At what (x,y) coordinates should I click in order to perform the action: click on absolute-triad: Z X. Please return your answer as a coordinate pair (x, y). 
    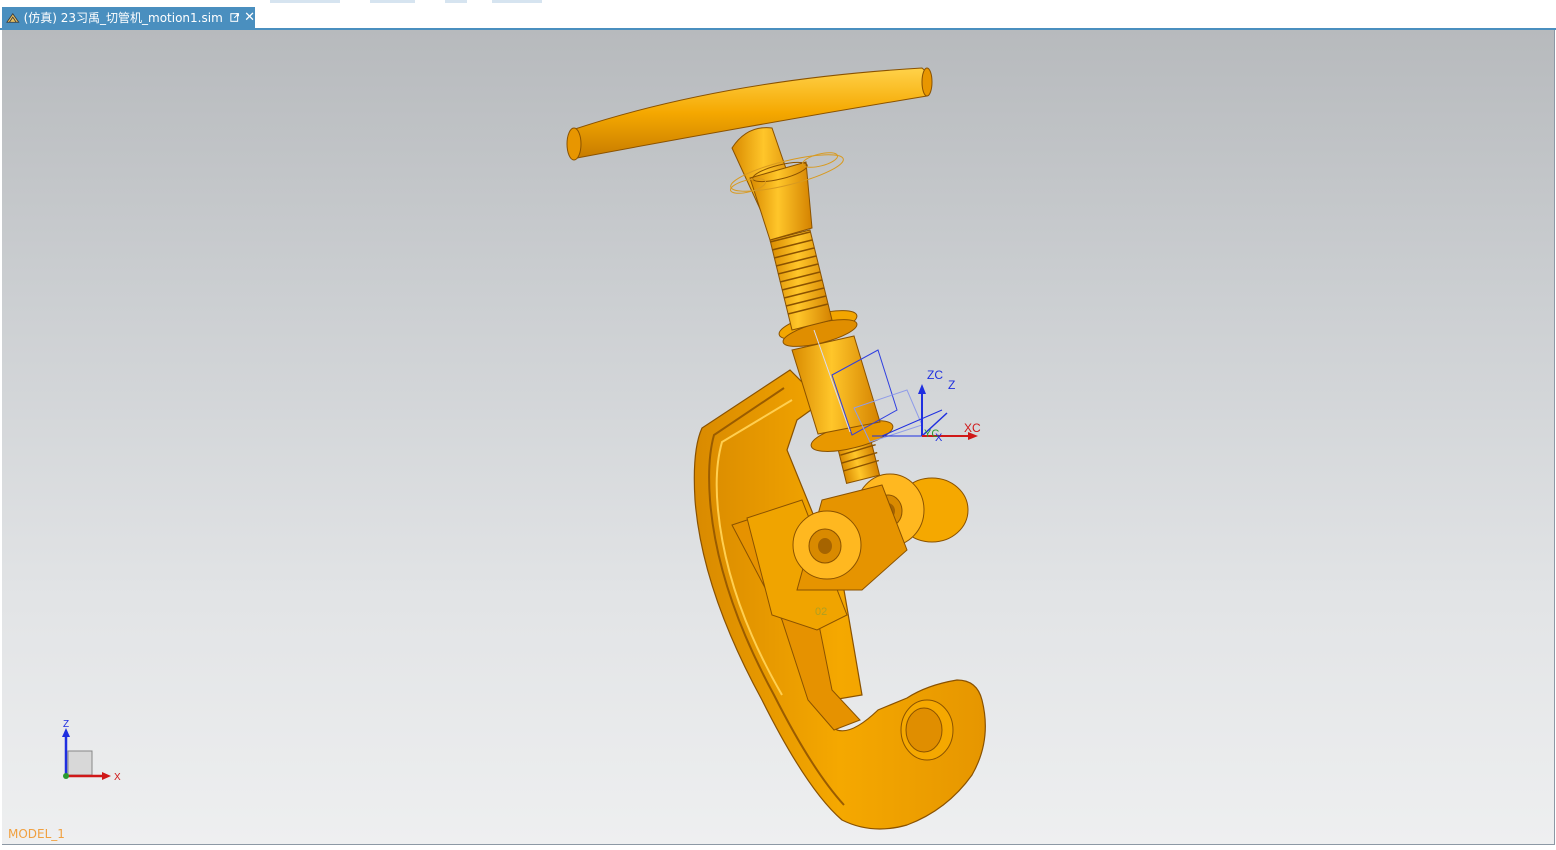
    Looking at the image, I should click on (91, 751).